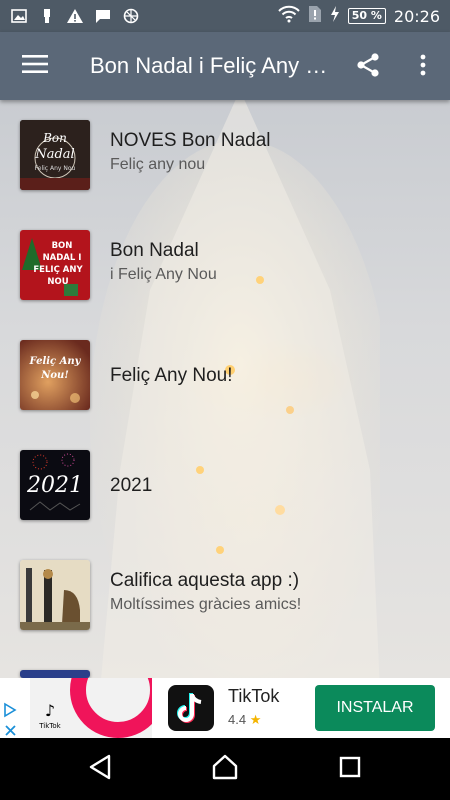  Describe the element at coordinates (62, 258) in the screenshot. I see `svg-text: NADAL I` at that location.